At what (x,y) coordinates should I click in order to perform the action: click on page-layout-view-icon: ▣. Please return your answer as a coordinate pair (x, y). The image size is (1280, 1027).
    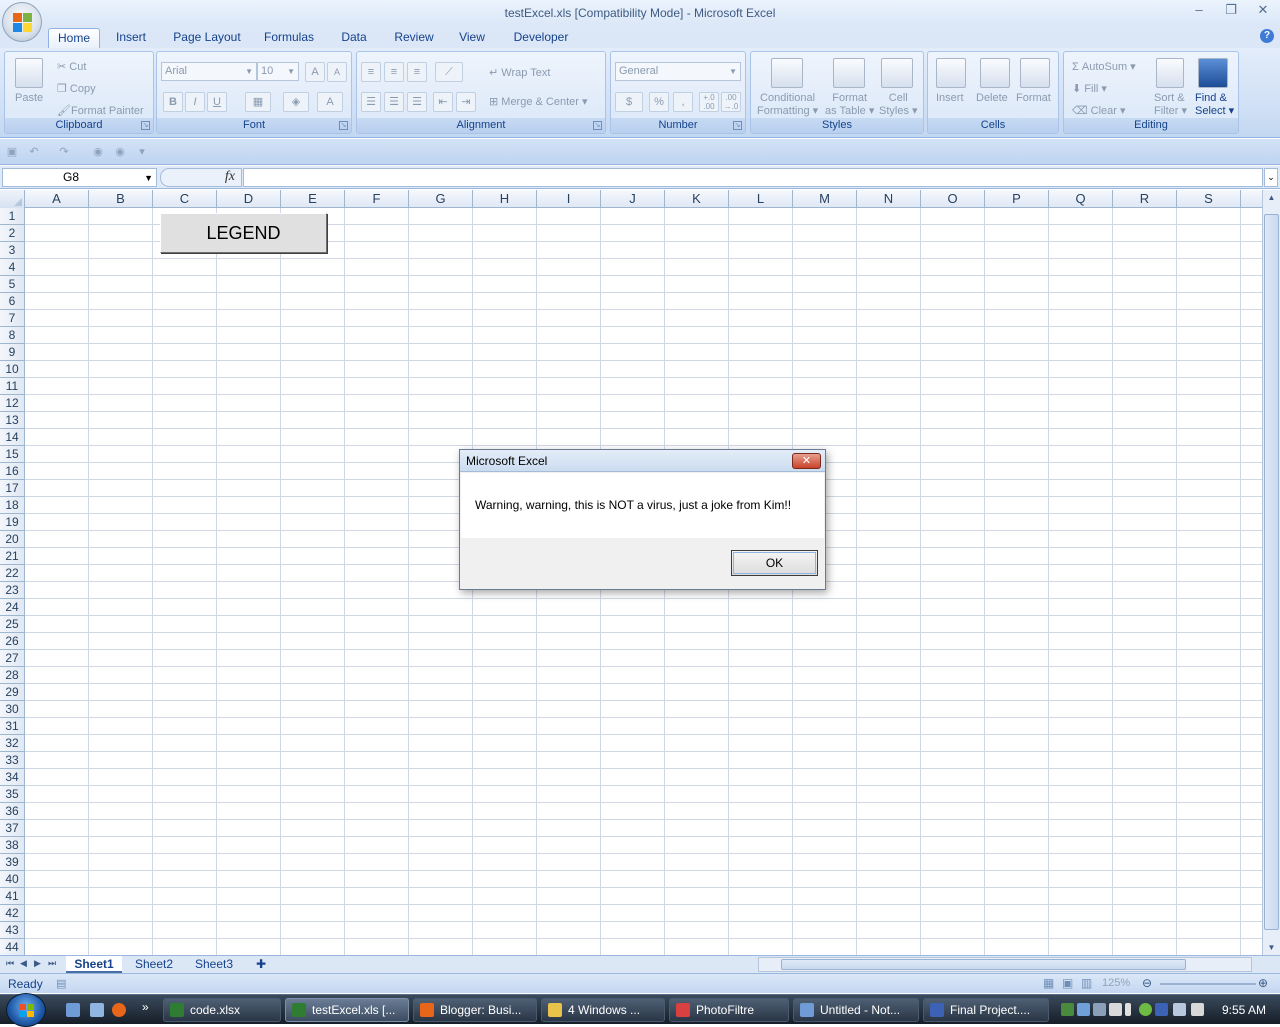
    Looking at the image, I should click on (1067, 983).